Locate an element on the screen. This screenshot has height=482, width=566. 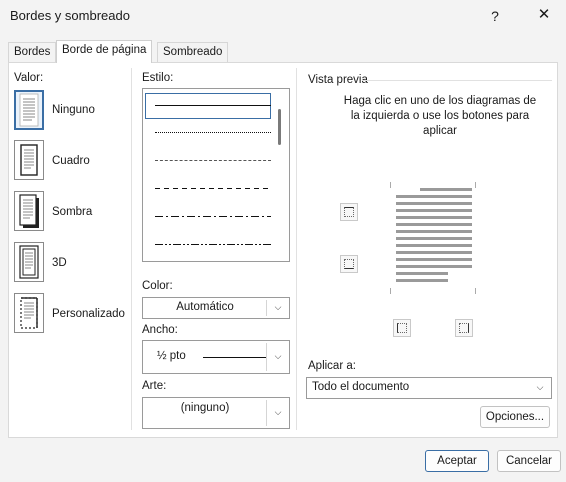
bottom-border-button is located at coordinates (349, 264).